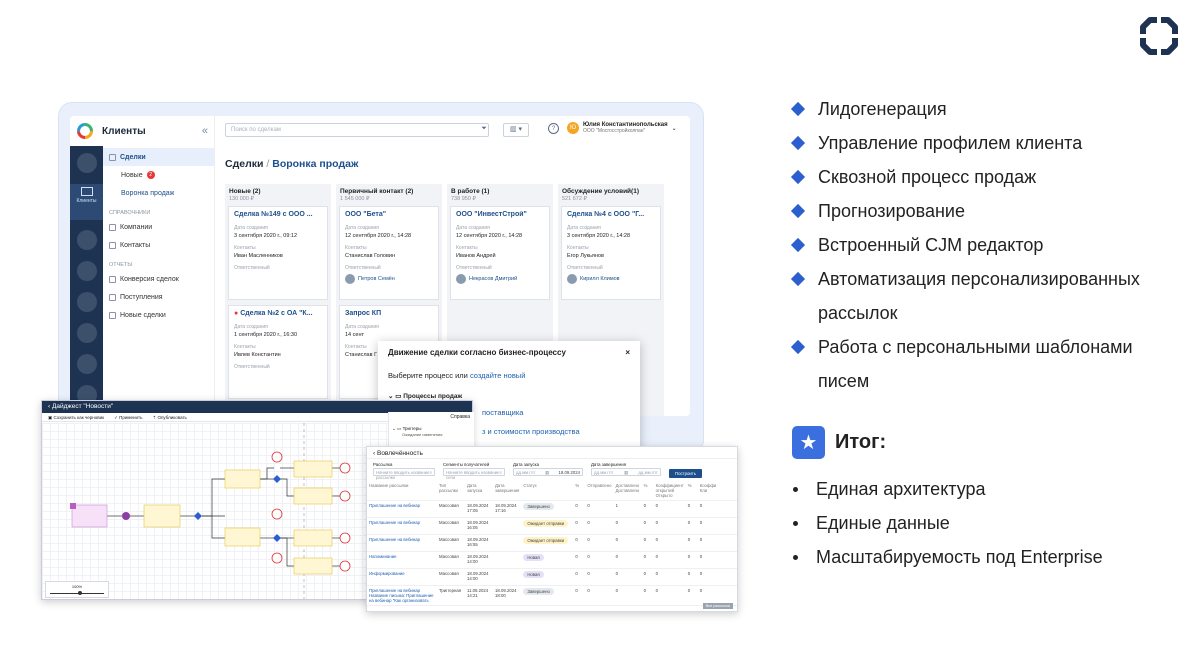 The height and width of the screenshot is (651, 1200). What do you see at coordinates (627, 352) in the screenshot?
I see `close-icon: ×` at bounding box center [627, 352].